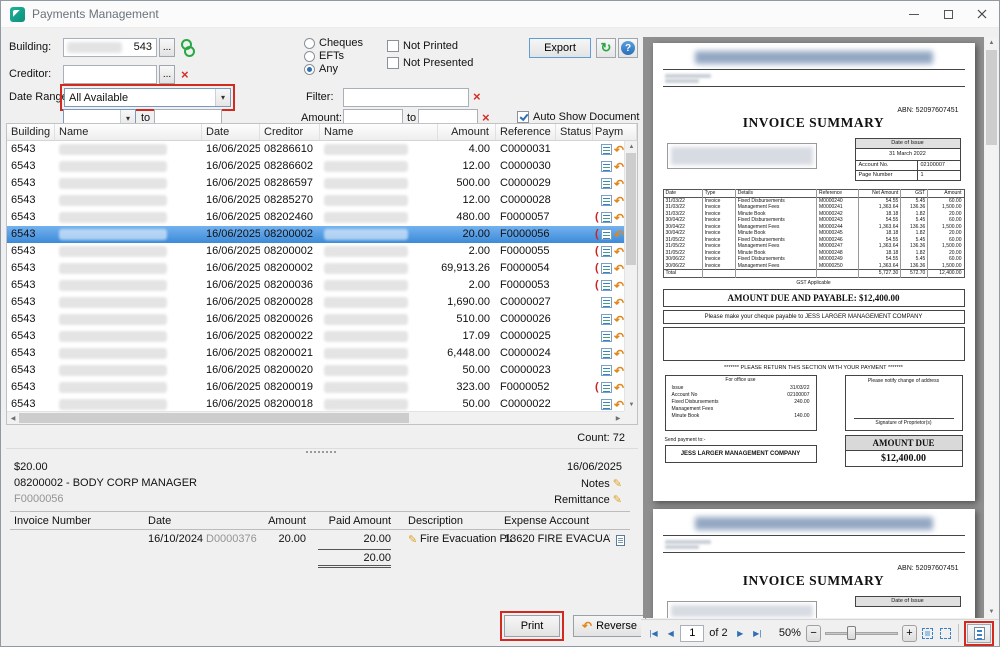 Image resolution: width=1000 pixels, height=647 pixels. Describe the element at coordinates (979, 633) in the screenshot. I see `toggle-preview-button` at that location.